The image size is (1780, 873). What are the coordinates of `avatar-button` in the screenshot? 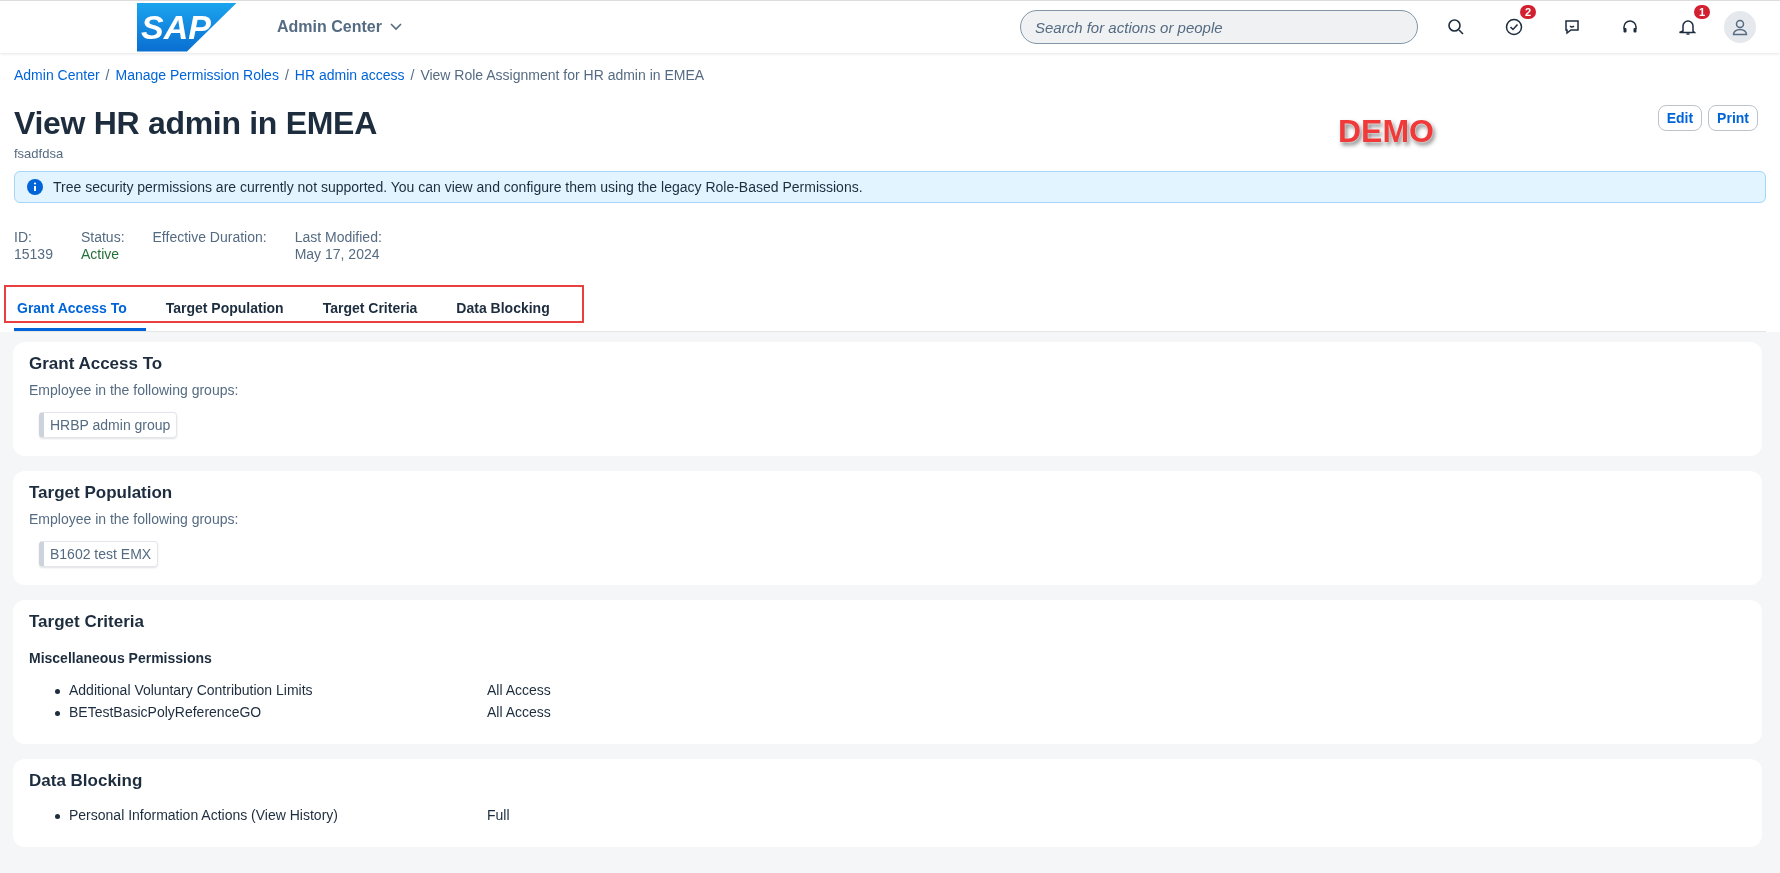 It's located at (1740, 27).